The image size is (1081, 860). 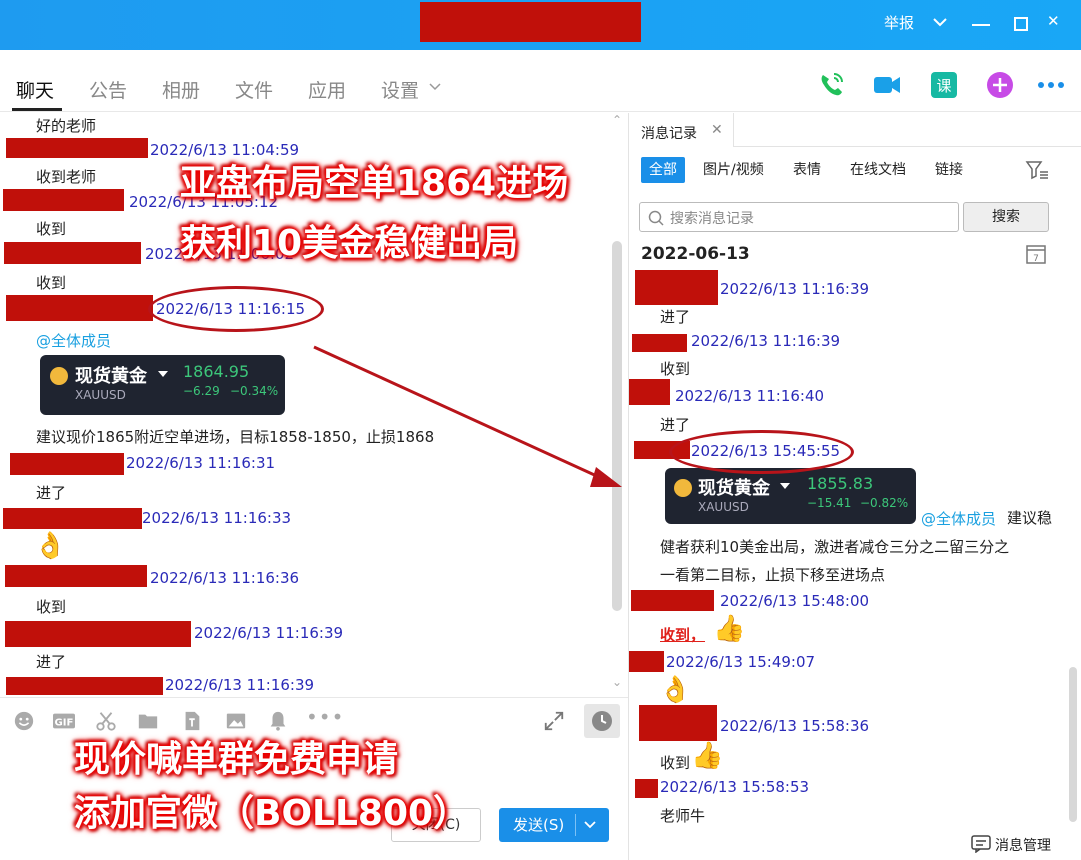 What do you see at coordinates (733, 170) in the screenshot?
I see `filter-media: 图片/视频` at bounding box center [733, 170].